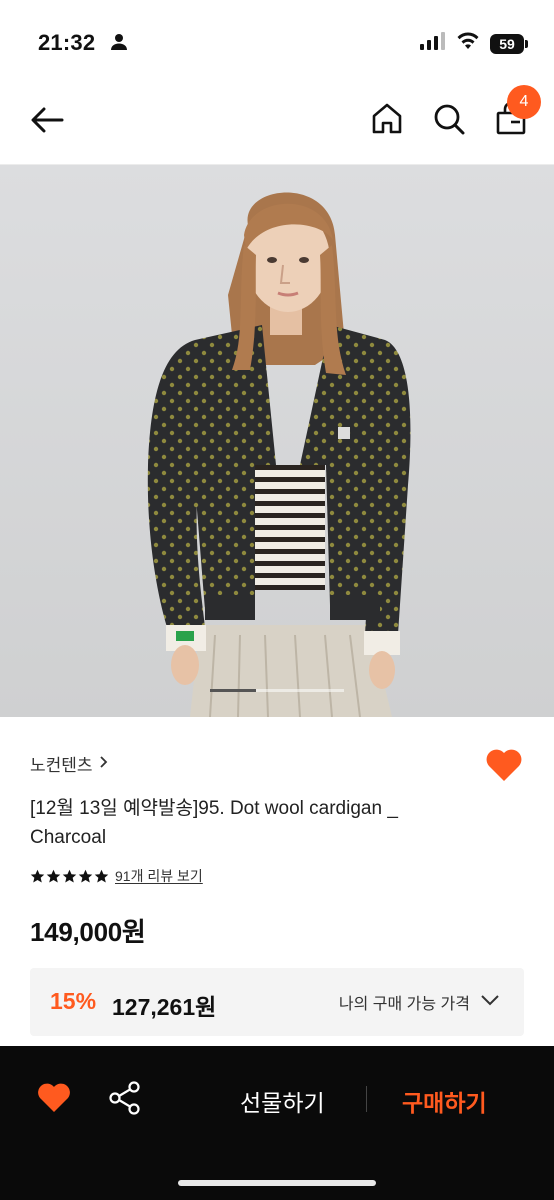 The width and height of the screenshot is (554, 1200). What do you see at coordinates (277, 690) in the screenshot?
I see `image-slider-indicator` at bounding box center [277, 690].